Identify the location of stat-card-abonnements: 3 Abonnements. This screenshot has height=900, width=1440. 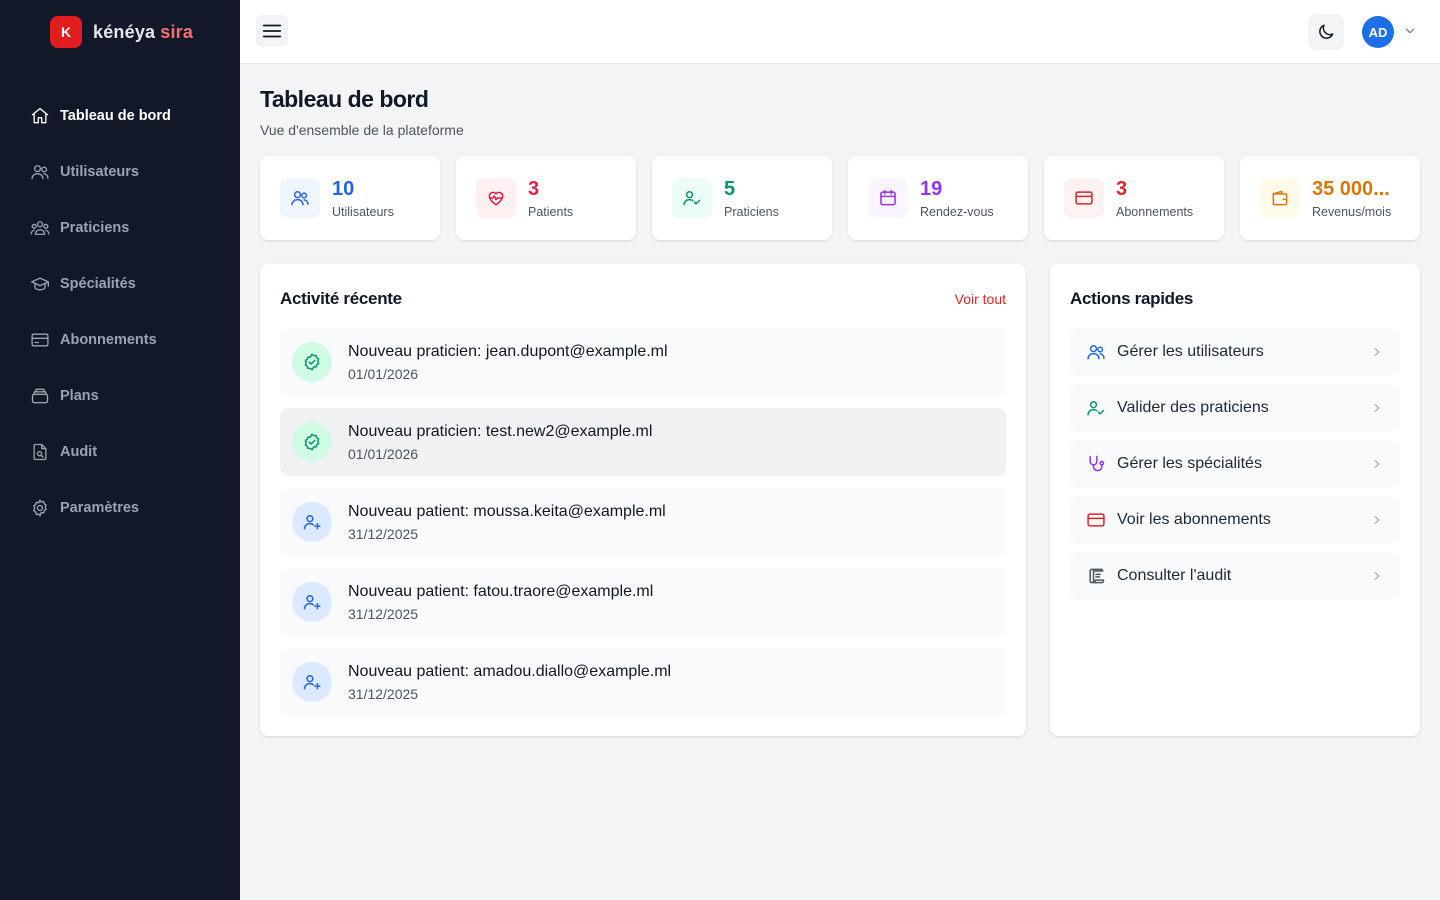
(1134, 198).